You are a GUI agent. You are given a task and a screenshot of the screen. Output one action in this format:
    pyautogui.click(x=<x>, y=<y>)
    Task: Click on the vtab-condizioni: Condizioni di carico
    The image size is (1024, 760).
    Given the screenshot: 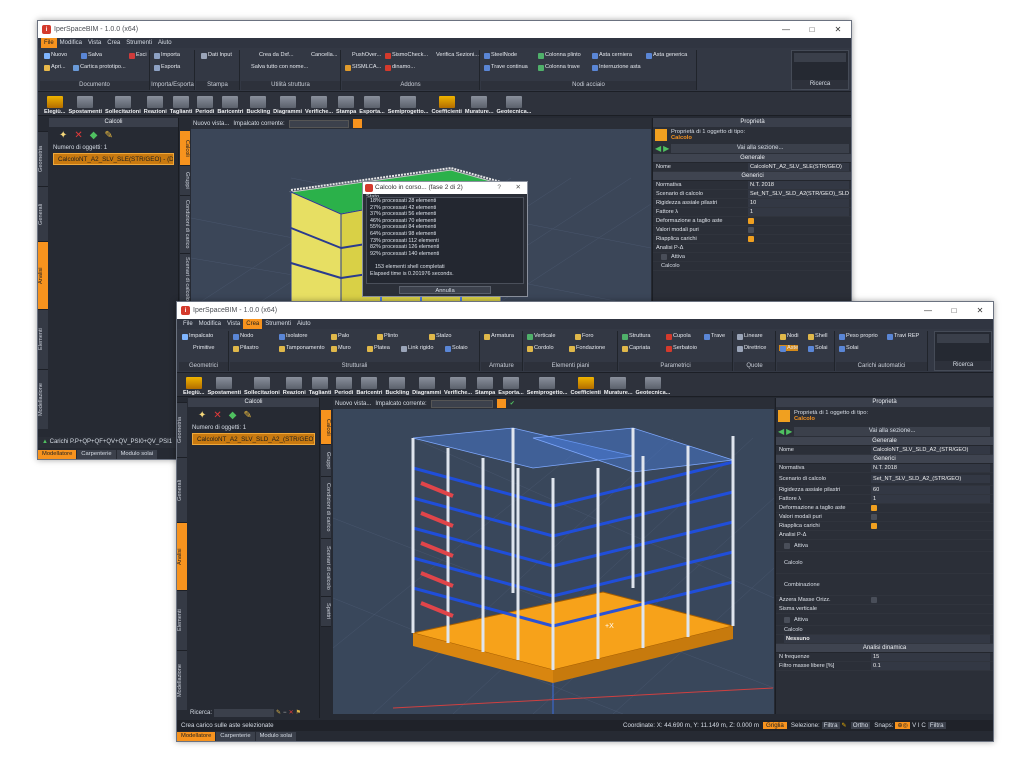 What is the action you would take?
    pyautogui.click(x=185, y=225)
    